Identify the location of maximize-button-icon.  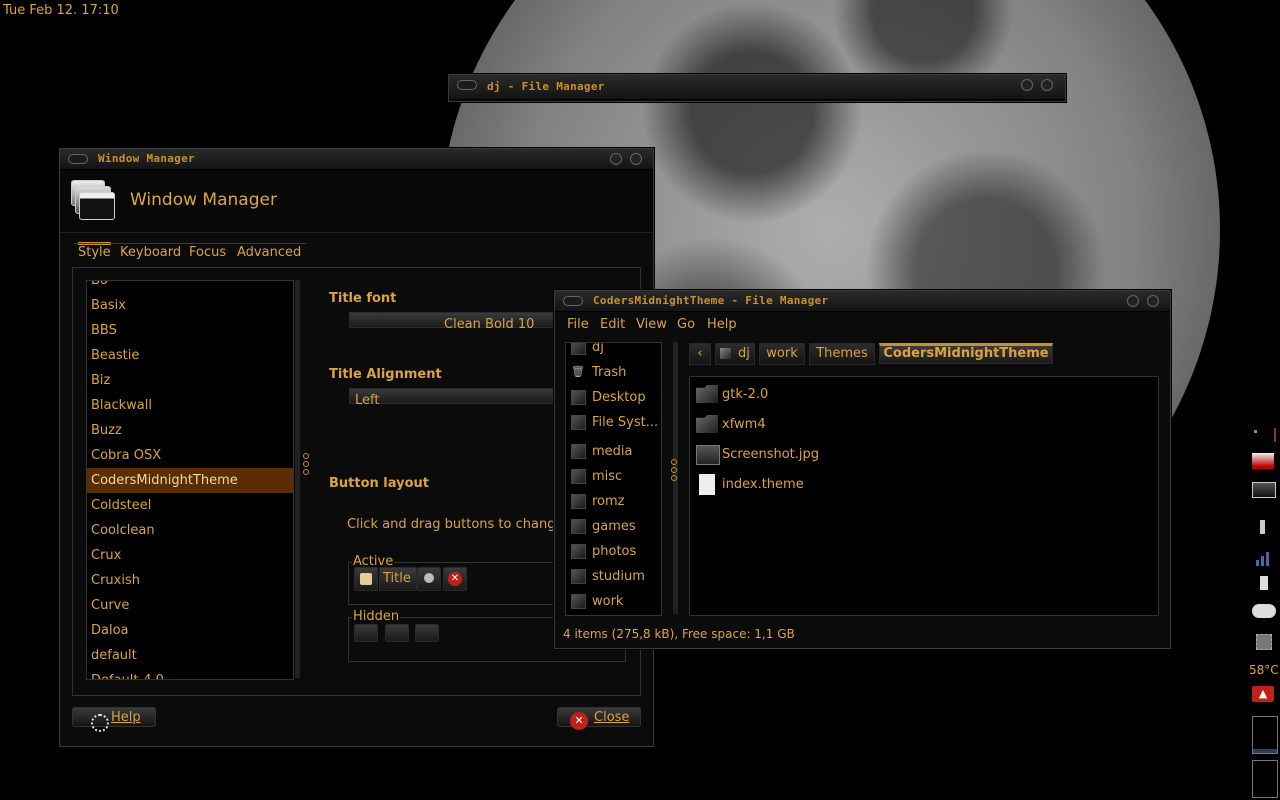
(427, 633).